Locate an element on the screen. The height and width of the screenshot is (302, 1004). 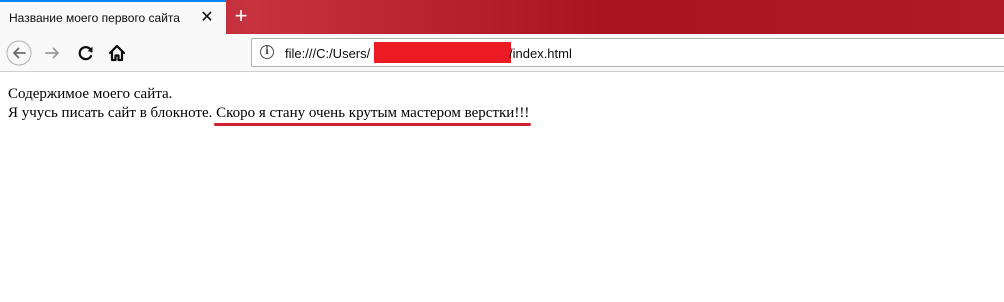
back-arrow-icon is located at coordinates (19, 53).